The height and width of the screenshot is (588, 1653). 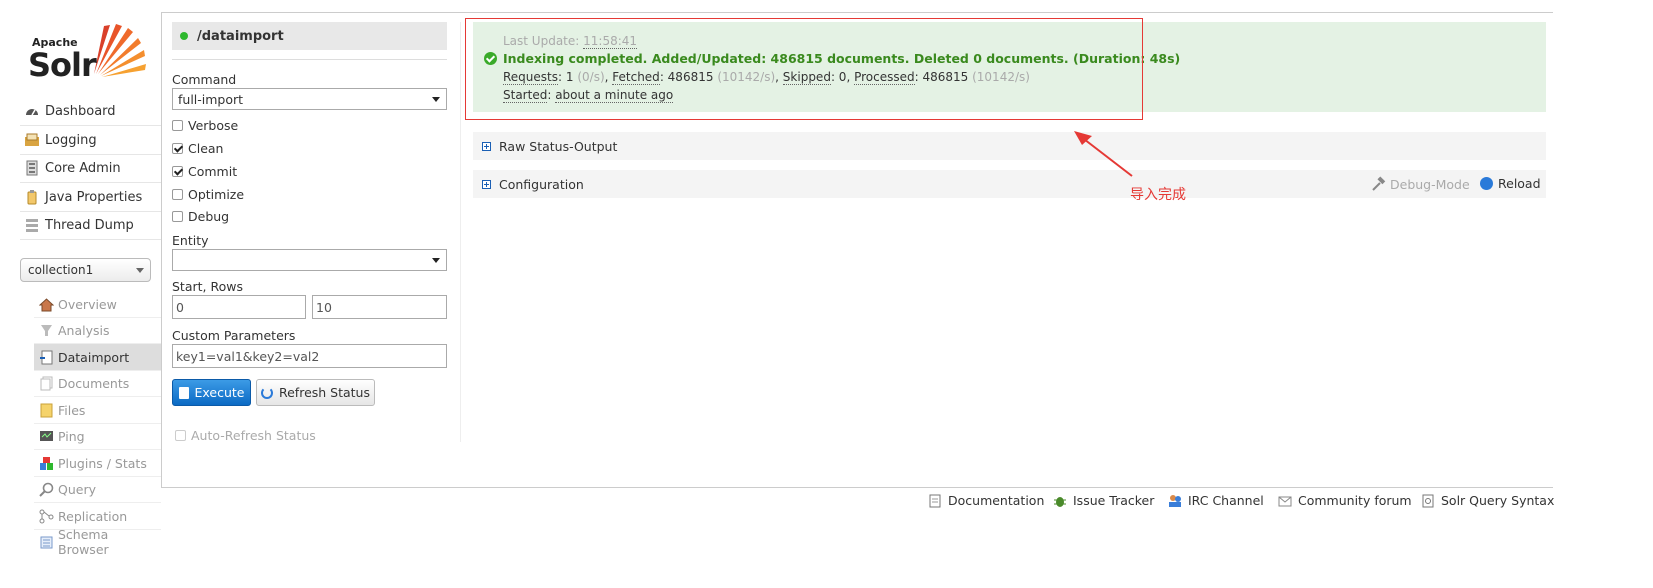 I want to click on ping-icon, so click(x=46, y=436).